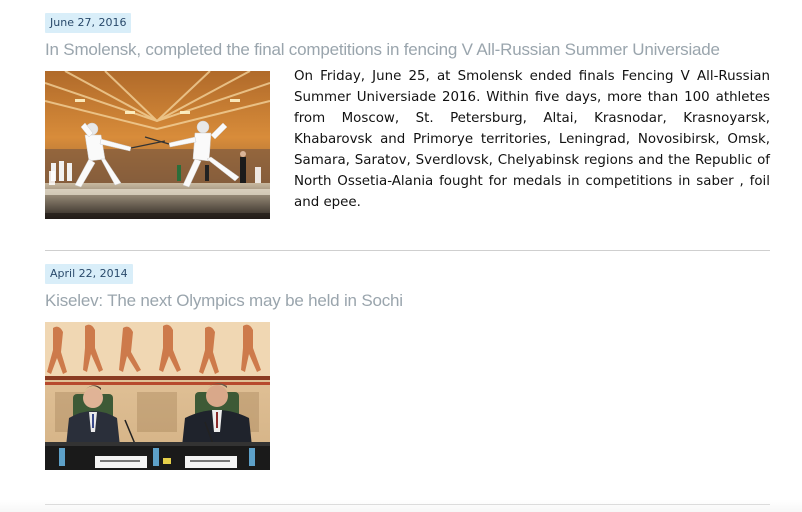  What do you see at coordinates (157, 145) in the screenshot?
I see `fencing-photo` at bounding box center [157, 145].